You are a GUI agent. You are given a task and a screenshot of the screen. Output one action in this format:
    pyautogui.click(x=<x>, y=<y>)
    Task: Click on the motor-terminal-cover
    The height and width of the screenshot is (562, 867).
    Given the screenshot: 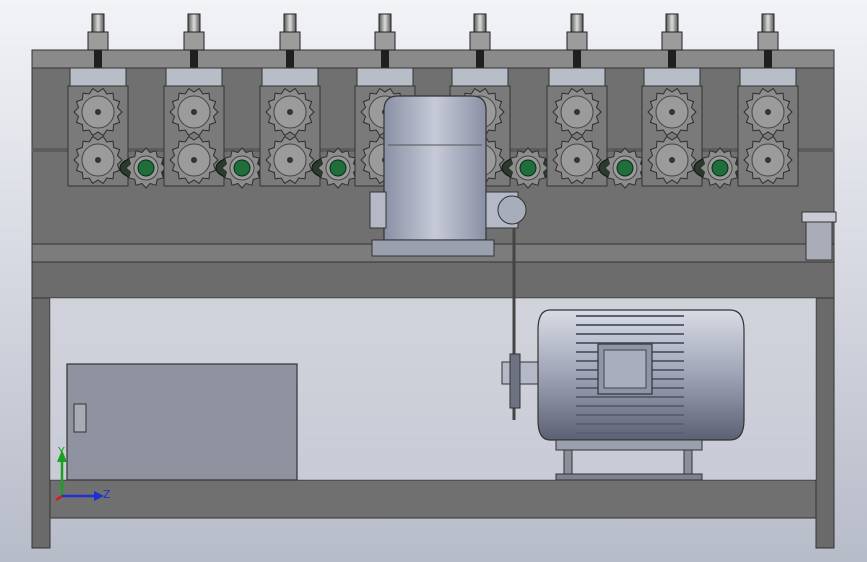 What is the action you would take?
    pyautogui.click(x=625, y=369)
    